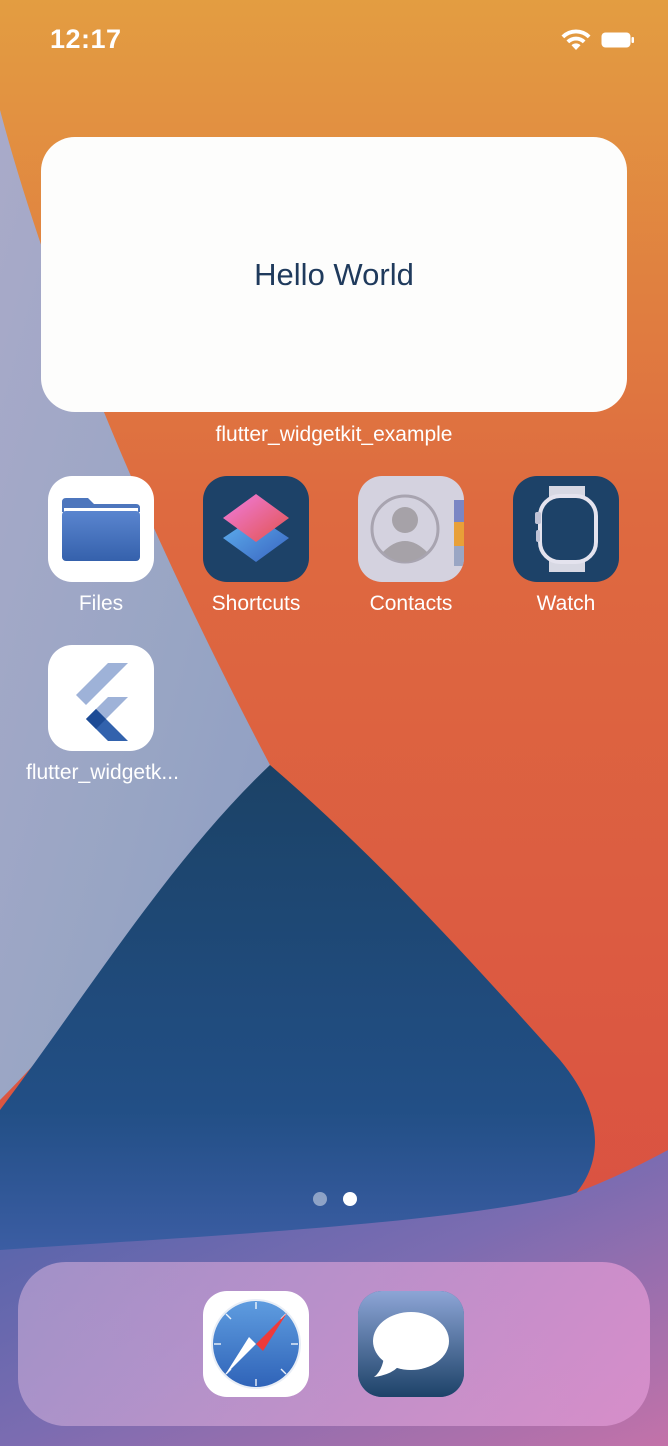 This screenshot has width=668, height=1446. I want to click on app-shortcuts: Shortcuts, so click(256, 546).